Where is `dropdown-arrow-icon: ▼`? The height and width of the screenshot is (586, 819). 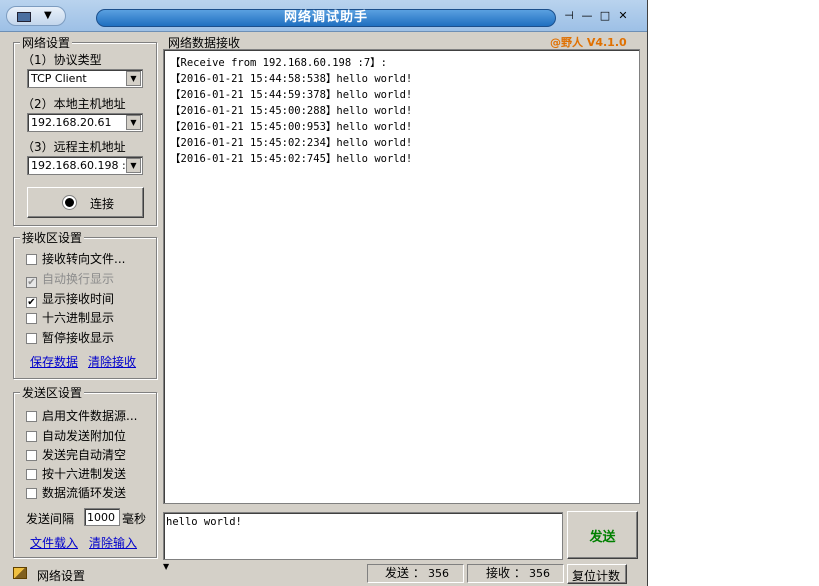 dropdown-arrow-icon: ▼ is located at coordinates (48, 15).